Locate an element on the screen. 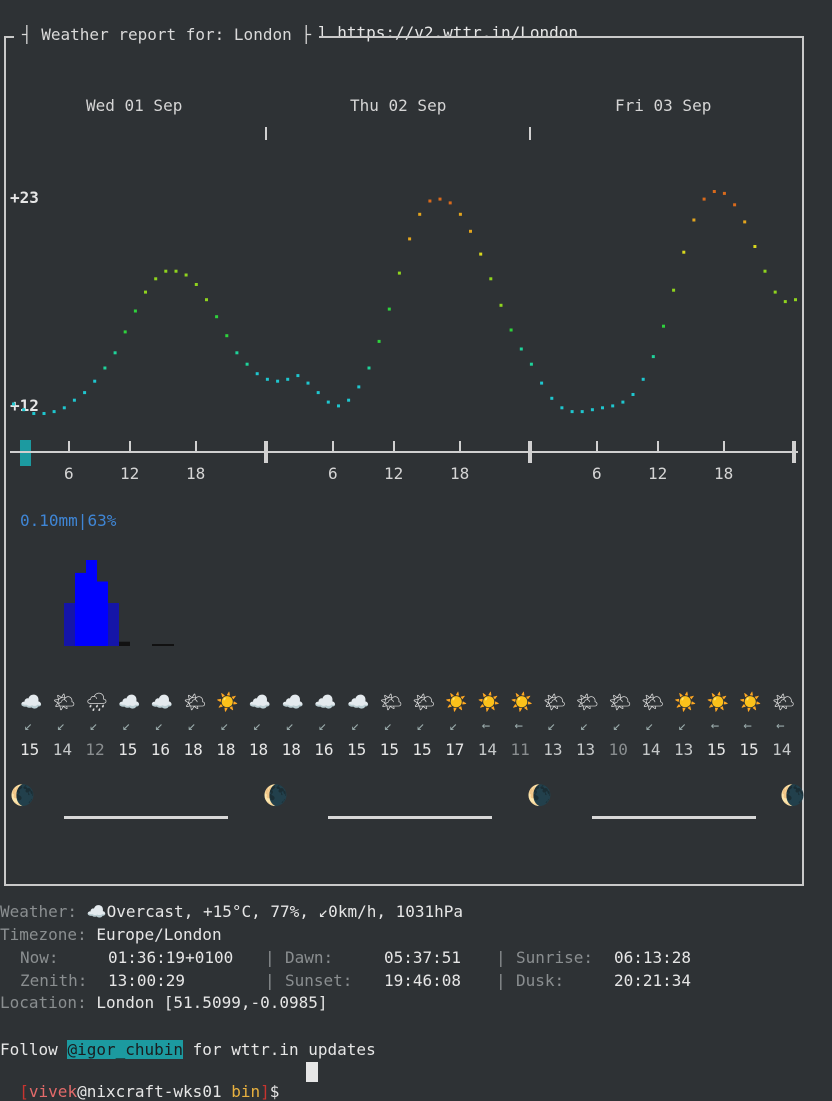 The width and height of the screenshot is (832, 1101). daylight-bar is located at coordinates (410, 817).